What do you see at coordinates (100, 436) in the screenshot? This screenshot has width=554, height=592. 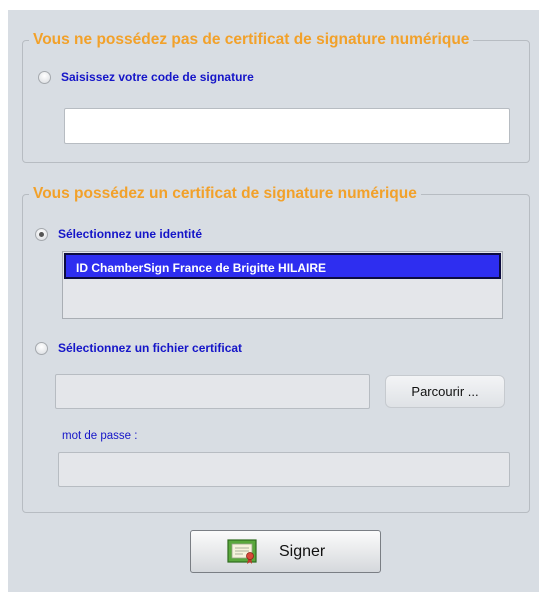 I see `password-label: mot de passe :` at bounding box center [100, 436].